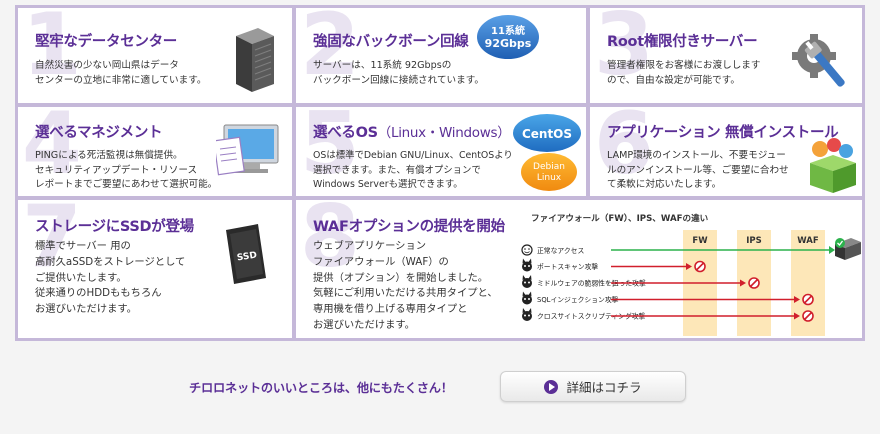  Describe the element at coordinates (508, 43) in the screenshot. I see `badge-line-2: 92Gbps` at that location.